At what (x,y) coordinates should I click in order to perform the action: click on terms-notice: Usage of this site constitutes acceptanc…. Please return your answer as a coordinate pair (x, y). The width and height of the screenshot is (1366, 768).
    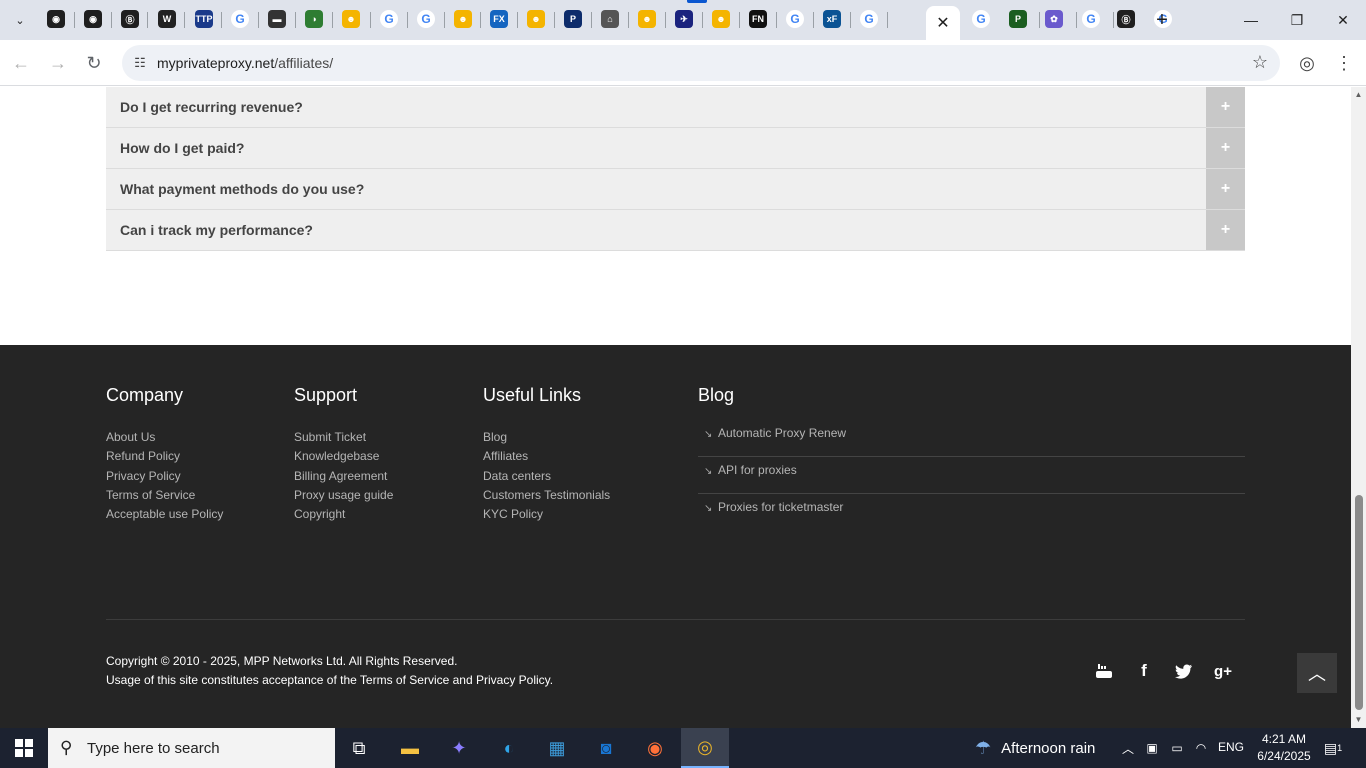
    Looking at the image, I should click on (329, 680).